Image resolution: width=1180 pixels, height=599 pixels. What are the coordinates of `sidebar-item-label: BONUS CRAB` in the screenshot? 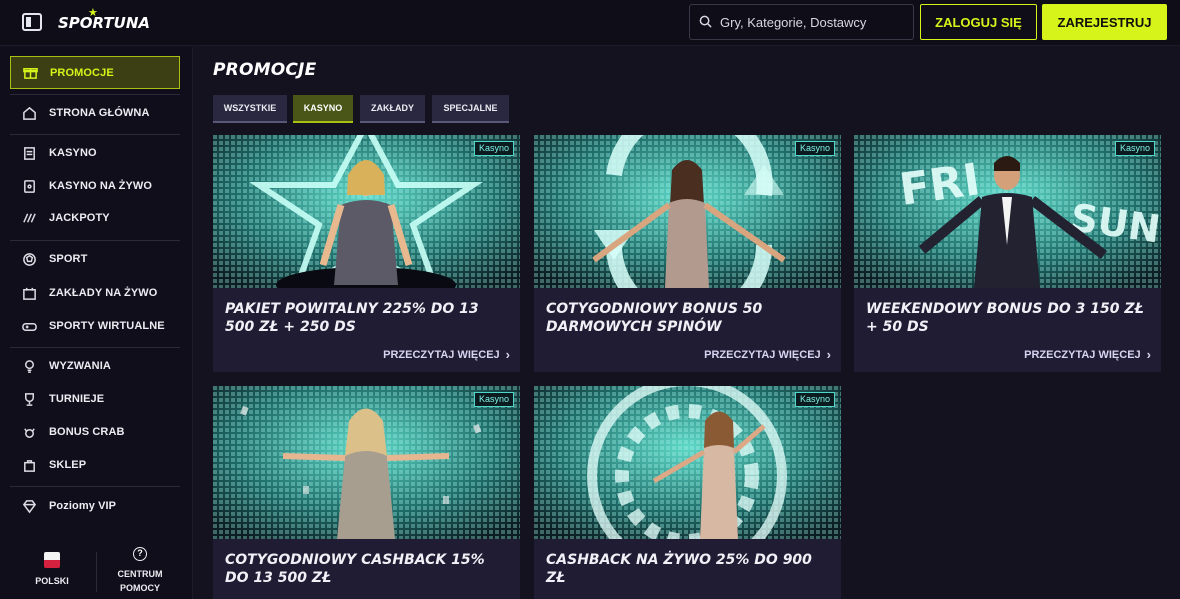 It's located at (87, 432).